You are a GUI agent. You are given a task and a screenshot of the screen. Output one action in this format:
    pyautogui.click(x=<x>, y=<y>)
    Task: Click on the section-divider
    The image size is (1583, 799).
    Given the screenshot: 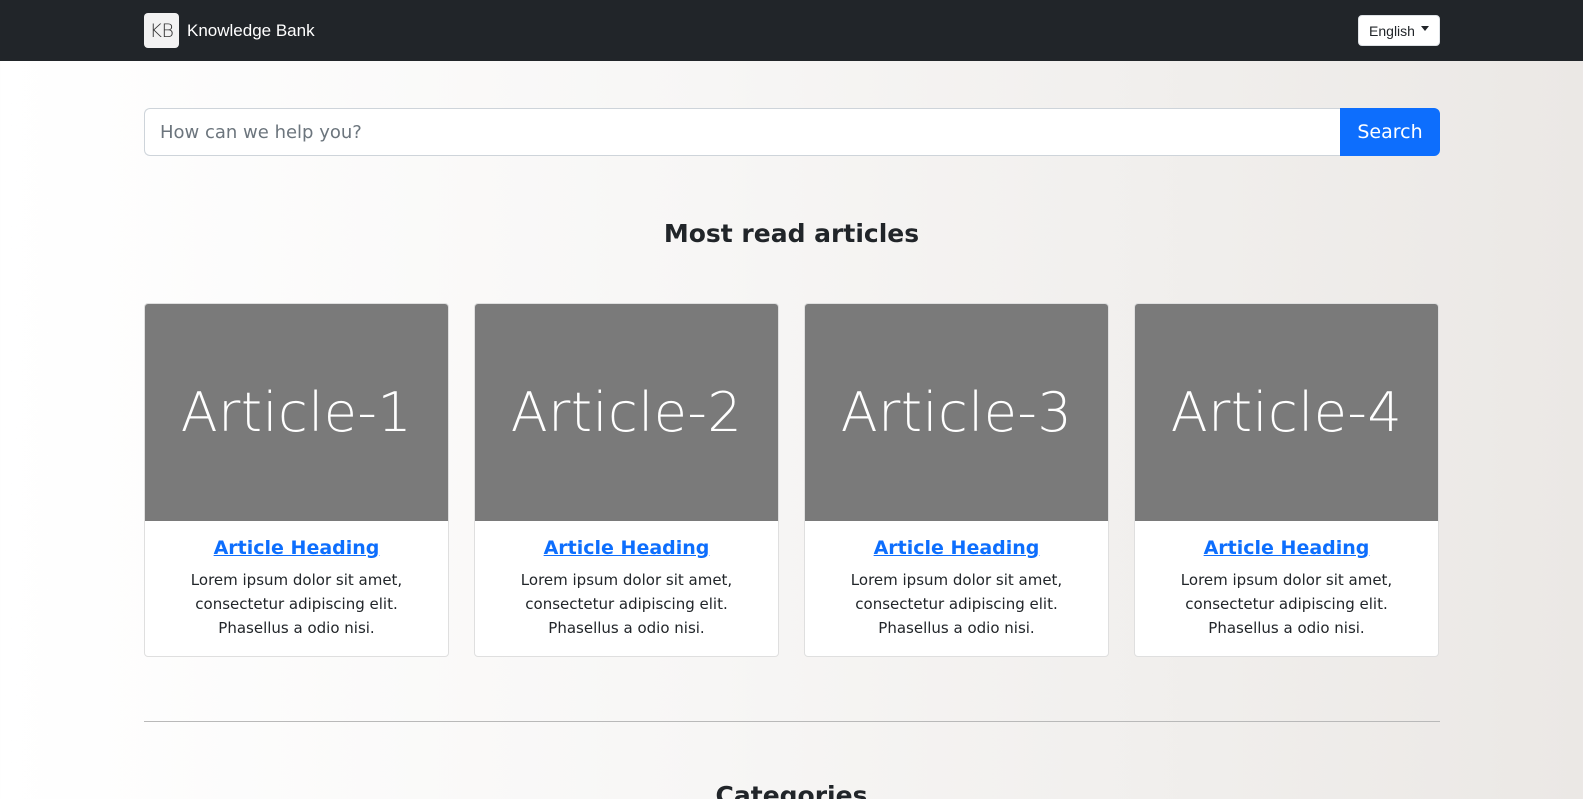 What is the action you would take?
    pyautogui.click(x=792, y=721)
    